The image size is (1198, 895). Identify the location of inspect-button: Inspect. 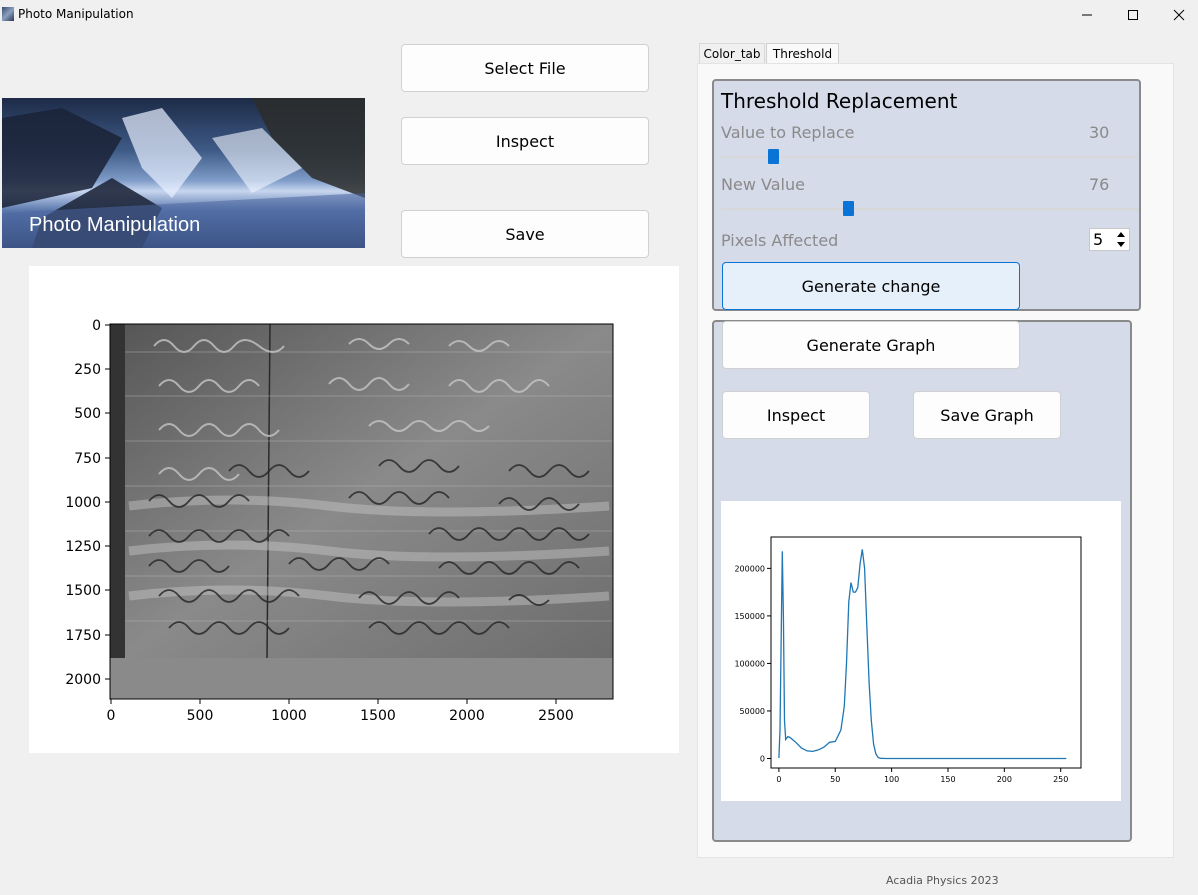
(525, 141).